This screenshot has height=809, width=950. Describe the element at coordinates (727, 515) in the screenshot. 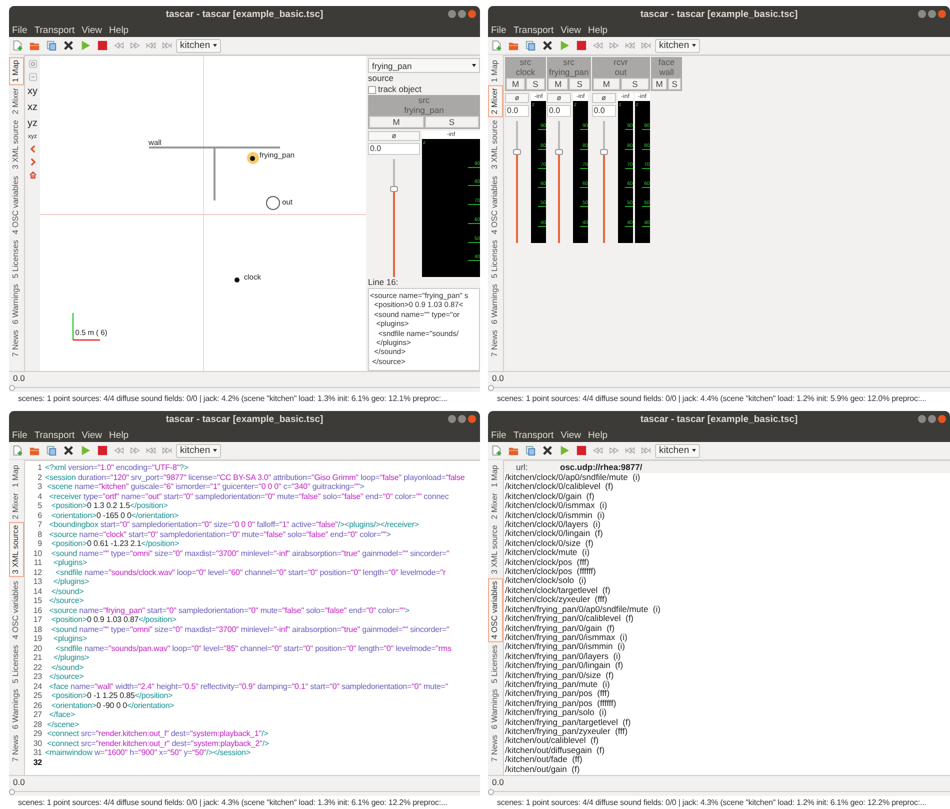

I see `osc-variable: /kitchen/clock/0/ismmin (i)` at that location.